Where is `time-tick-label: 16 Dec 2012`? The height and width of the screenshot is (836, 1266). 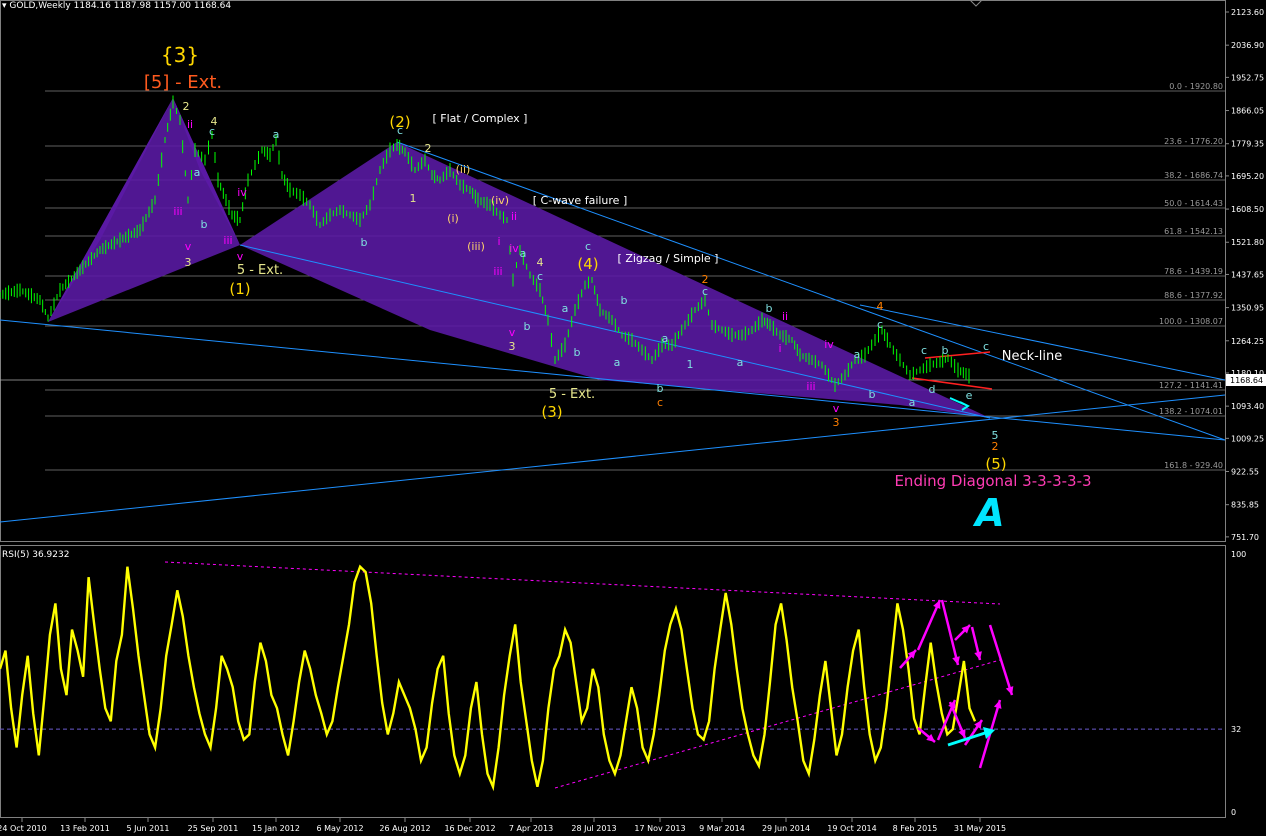 time-tick-label: 16 Dec 2012 is located at coordinates (469, 828).